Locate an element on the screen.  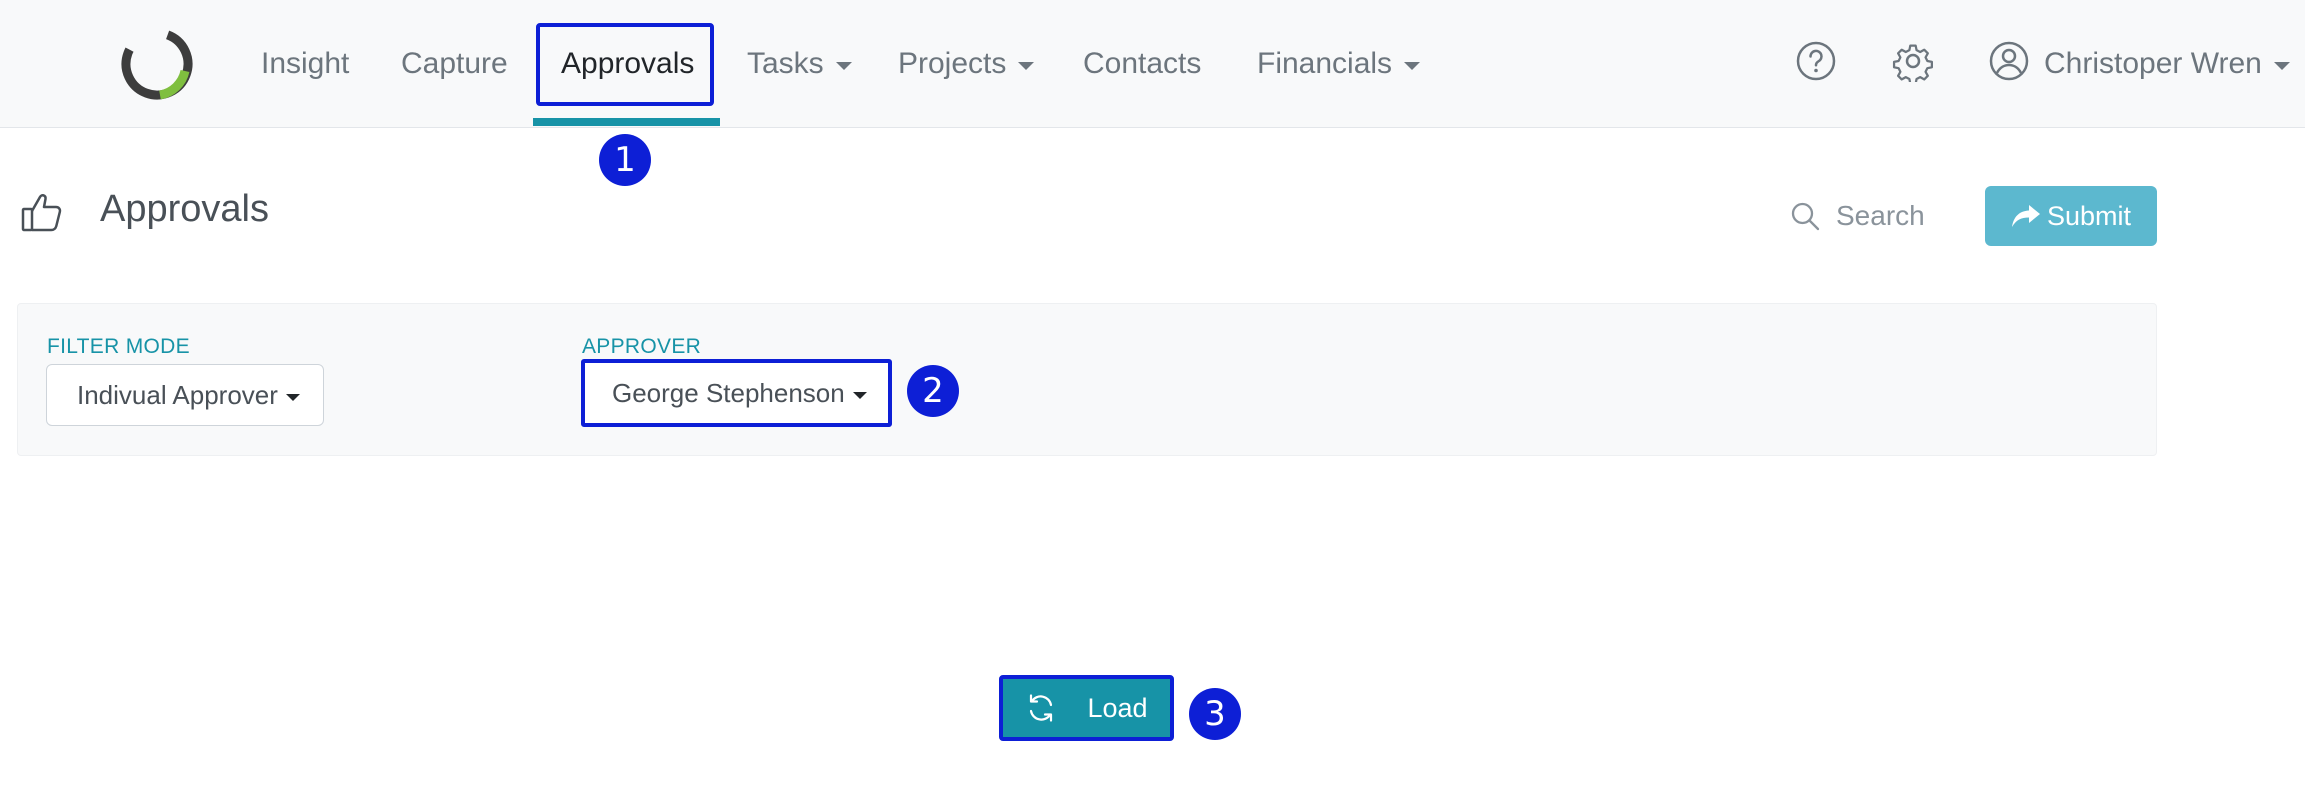
share-arrow-icon is located at coordinates (2025, 216).